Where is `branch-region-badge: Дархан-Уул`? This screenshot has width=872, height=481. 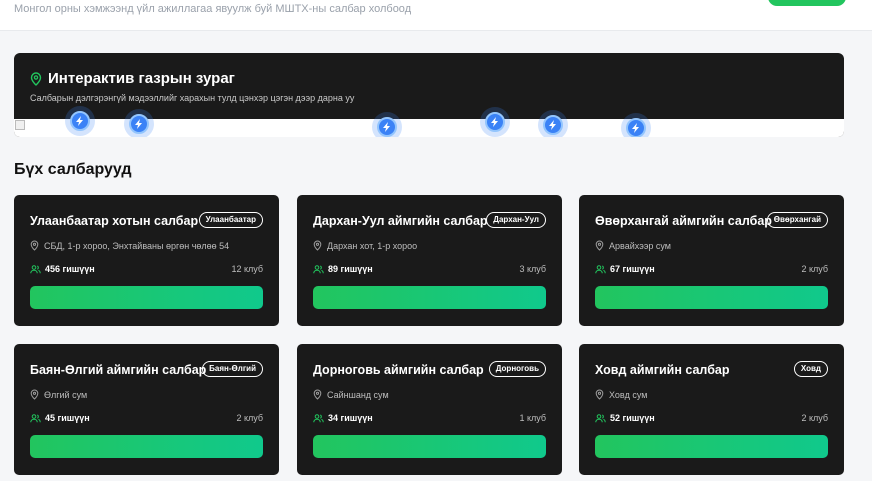
branch-region-badge: Дархан-Уул is located at coordinates (516, 220).